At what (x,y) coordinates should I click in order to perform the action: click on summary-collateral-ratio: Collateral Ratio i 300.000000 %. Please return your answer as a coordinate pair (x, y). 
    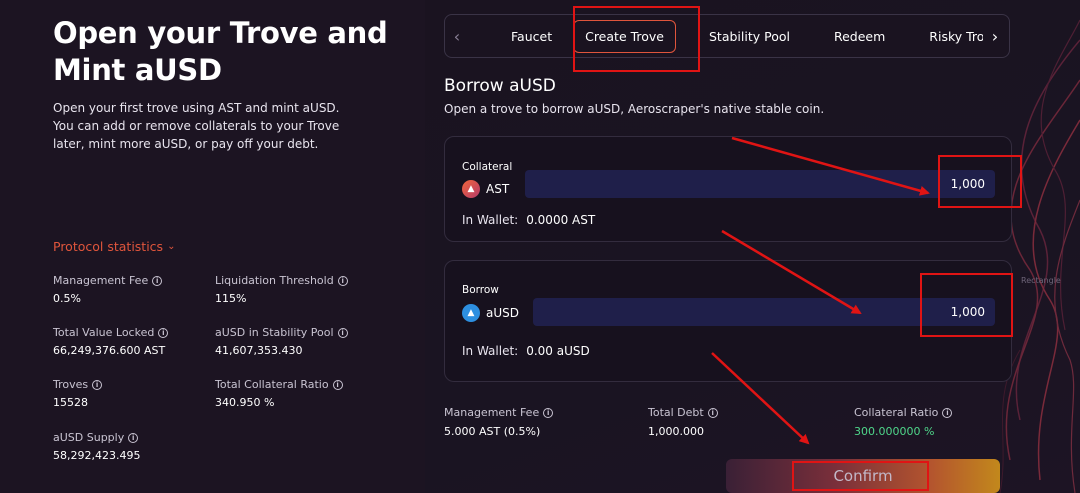
    Looking at the image, I should click on (903, 422).